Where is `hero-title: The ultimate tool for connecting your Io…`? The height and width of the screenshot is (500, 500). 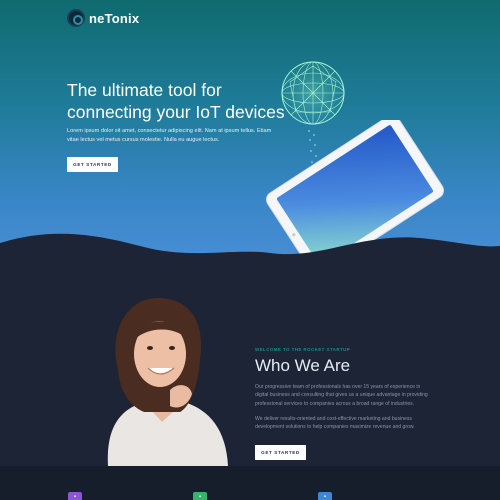 hero-title: The ultimate tool for connecting your Io… is located at coordinates (176, 101).